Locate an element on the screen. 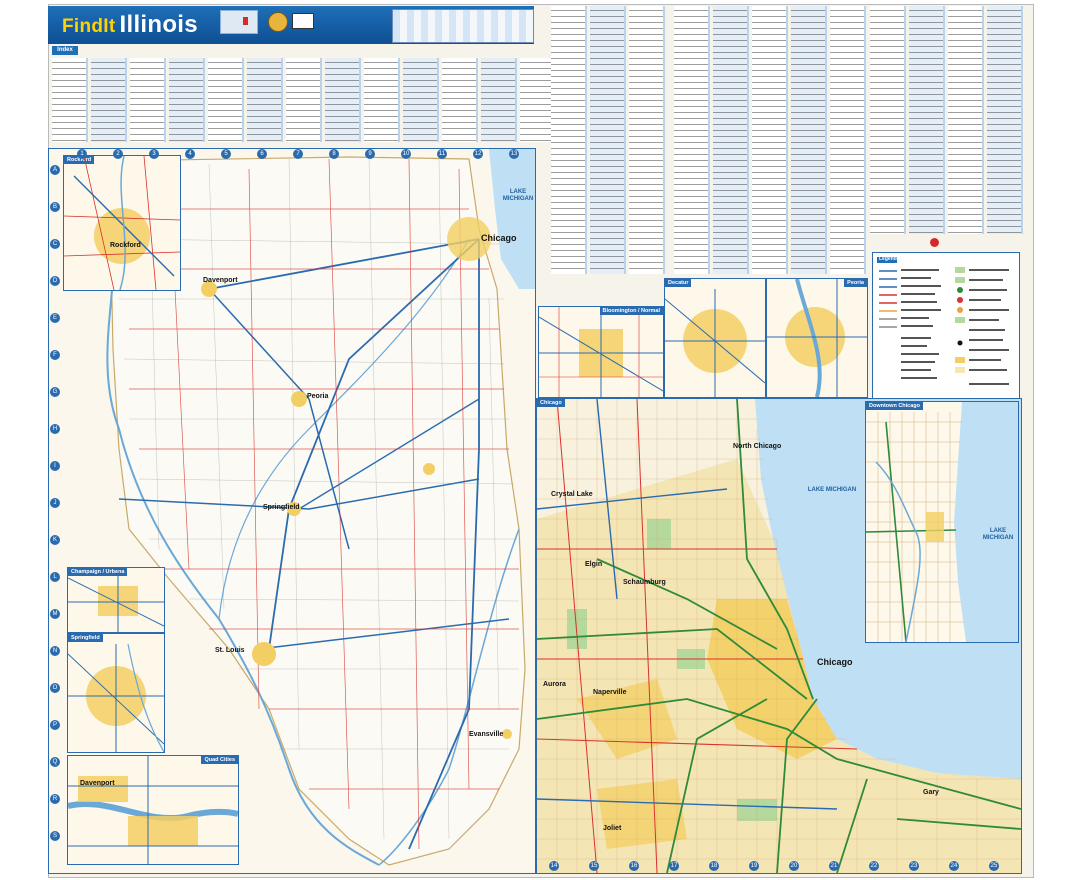 The image size is (1080, 880). inset-downtown-drawing is located at coordinates (942, 522).